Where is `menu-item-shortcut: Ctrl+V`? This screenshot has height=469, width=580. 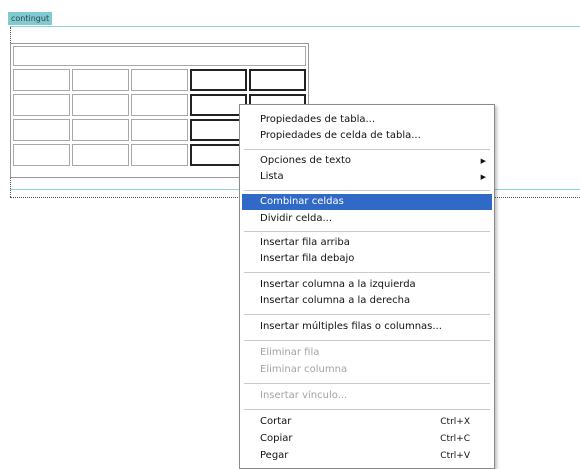 menu-item-shortcut: Ctrl+V is located at coordinates (455, 456).